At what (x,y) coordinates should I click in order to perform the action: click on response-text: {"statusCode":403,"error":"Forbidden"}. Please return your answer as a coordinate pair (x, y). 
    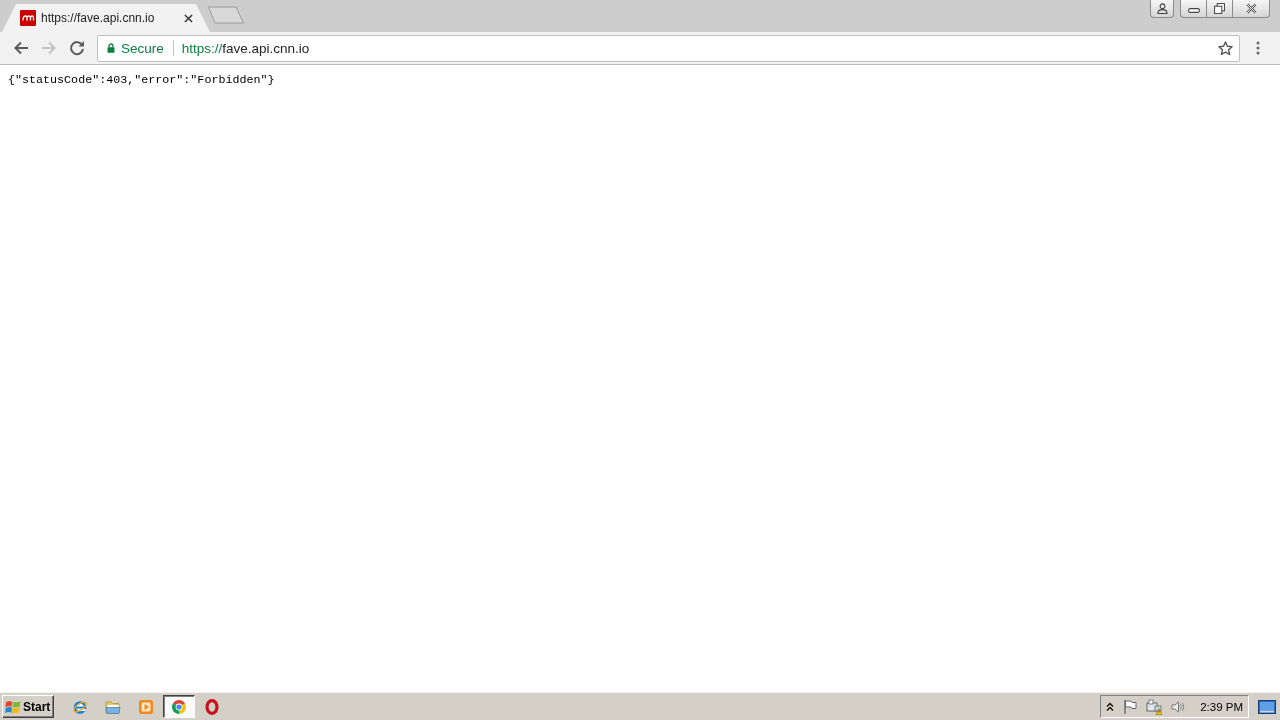
    Looking at the image, I should click on (141, 80).